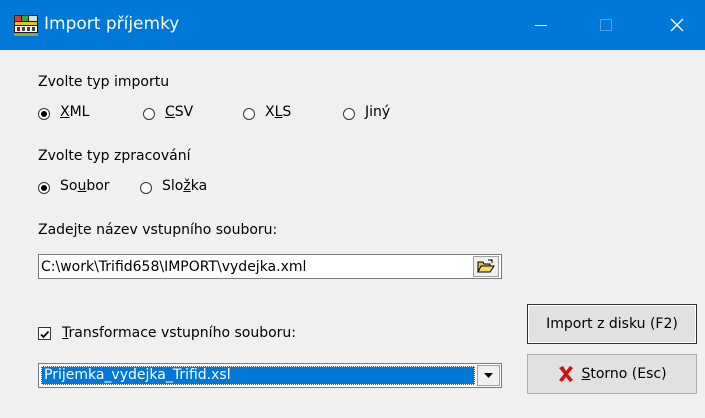 This screenshot has width=705, height=418. What do you see at coordinates (85, 186) in the screenshot?
I see `radio-soubor-label: Soubor` at bounding box center [85, 186].